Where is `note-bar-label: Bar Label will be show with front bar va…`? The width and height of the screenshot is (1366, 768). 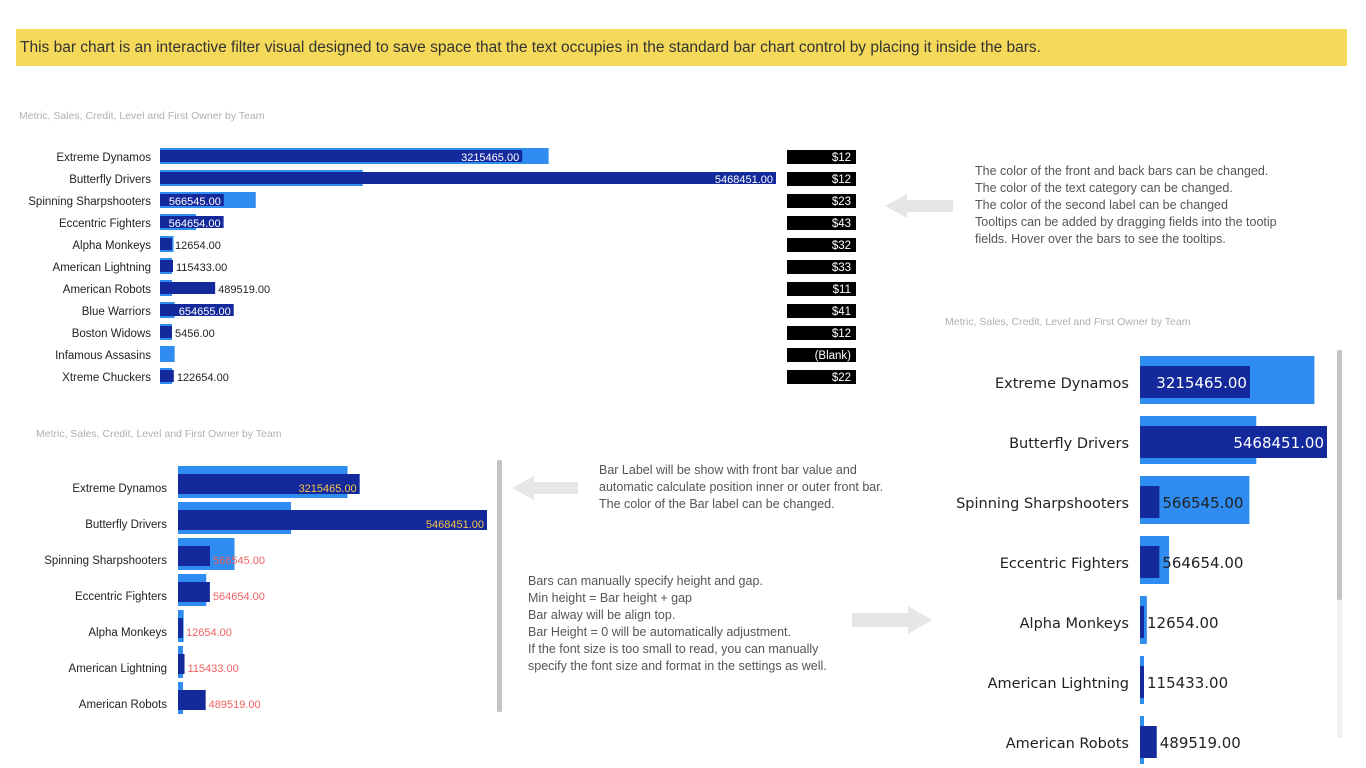 note-bar-label: Bar Label will be show with front bar va… is located at coordinates (741, 487).